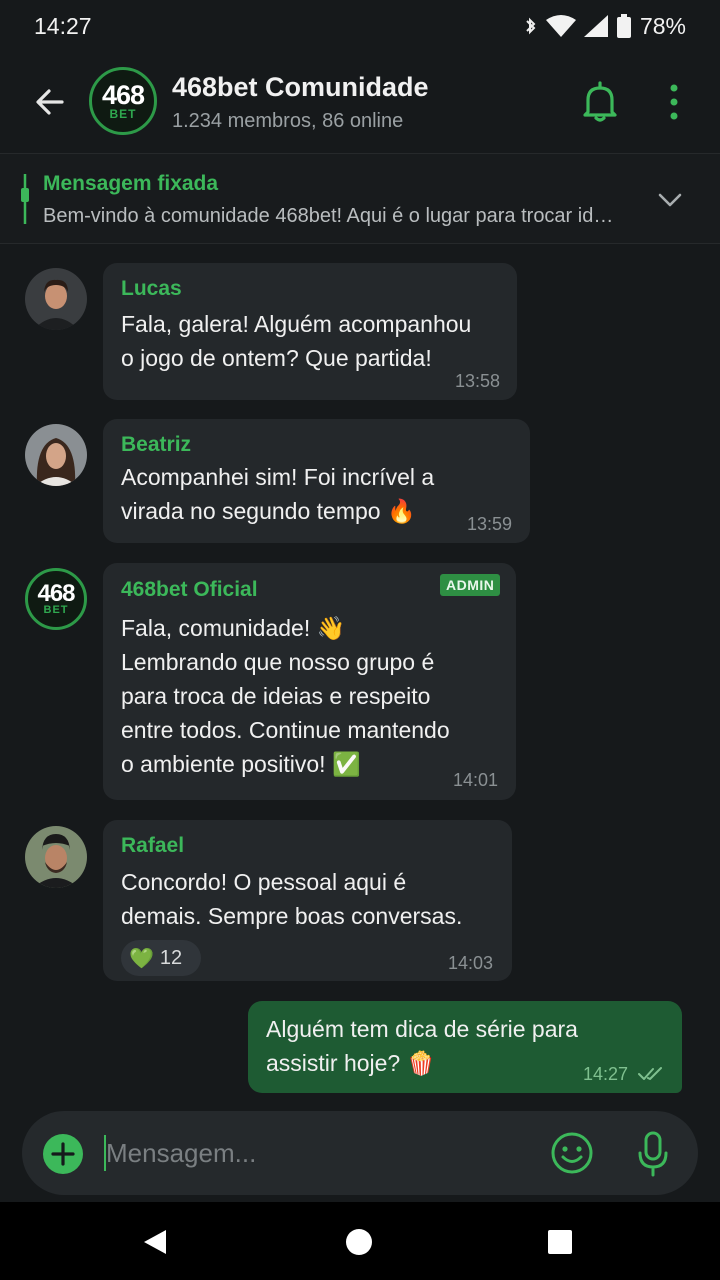 The width and height of the screenshot is (720, 1280). What do you see at coordinates (56, 857) in the screenshot?
I see `avatar-rafael` at bounding box center [56, 857].